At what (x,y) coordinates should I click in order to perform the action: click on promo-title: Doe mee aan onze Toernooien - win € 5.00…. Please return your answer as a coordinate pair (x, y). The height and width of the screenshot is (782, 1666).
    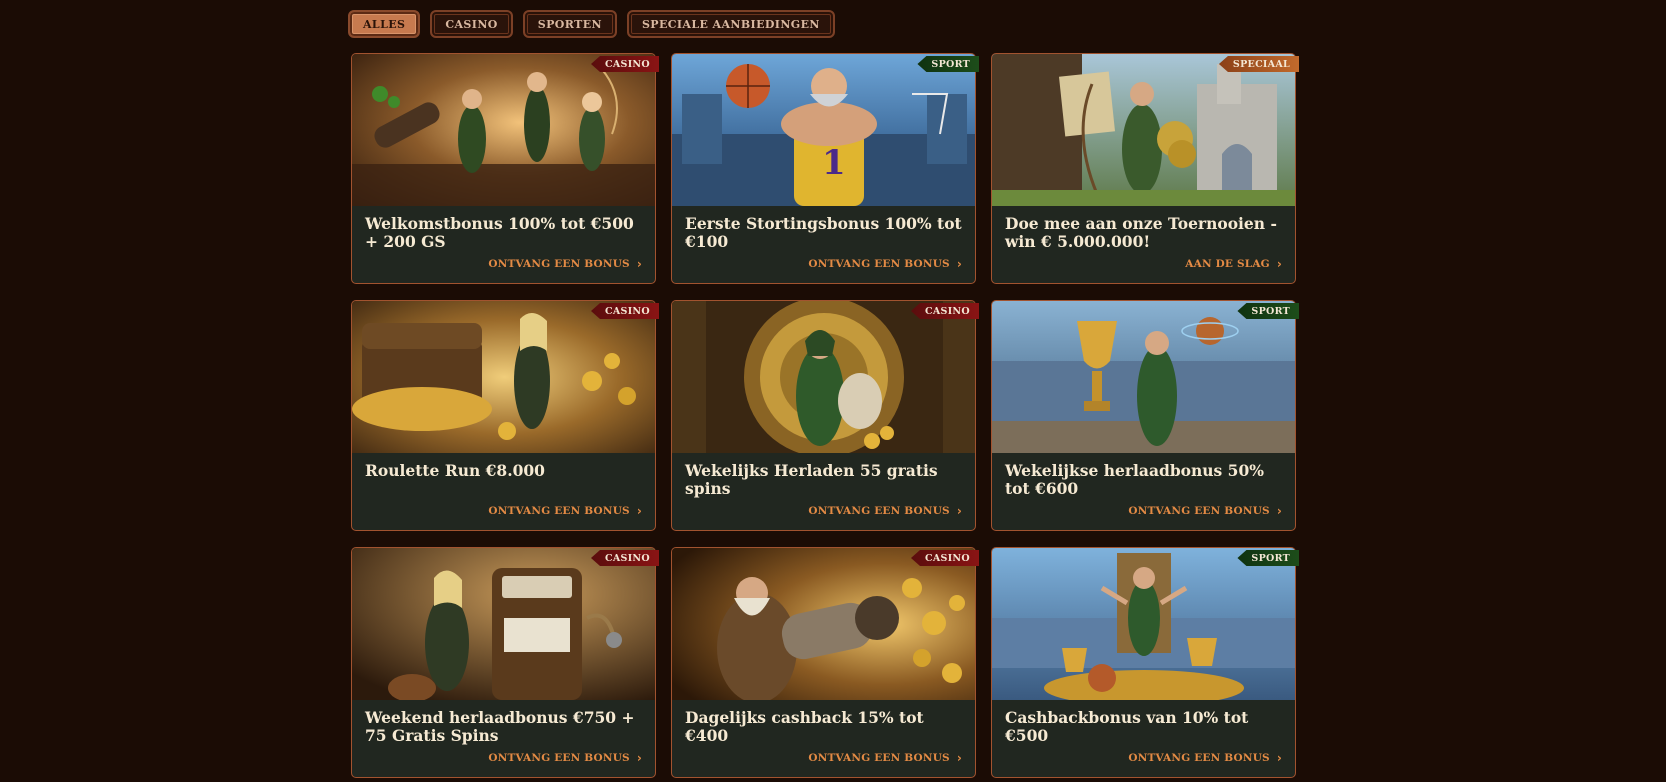
    Looking at the image, I should click on (1141, 232).